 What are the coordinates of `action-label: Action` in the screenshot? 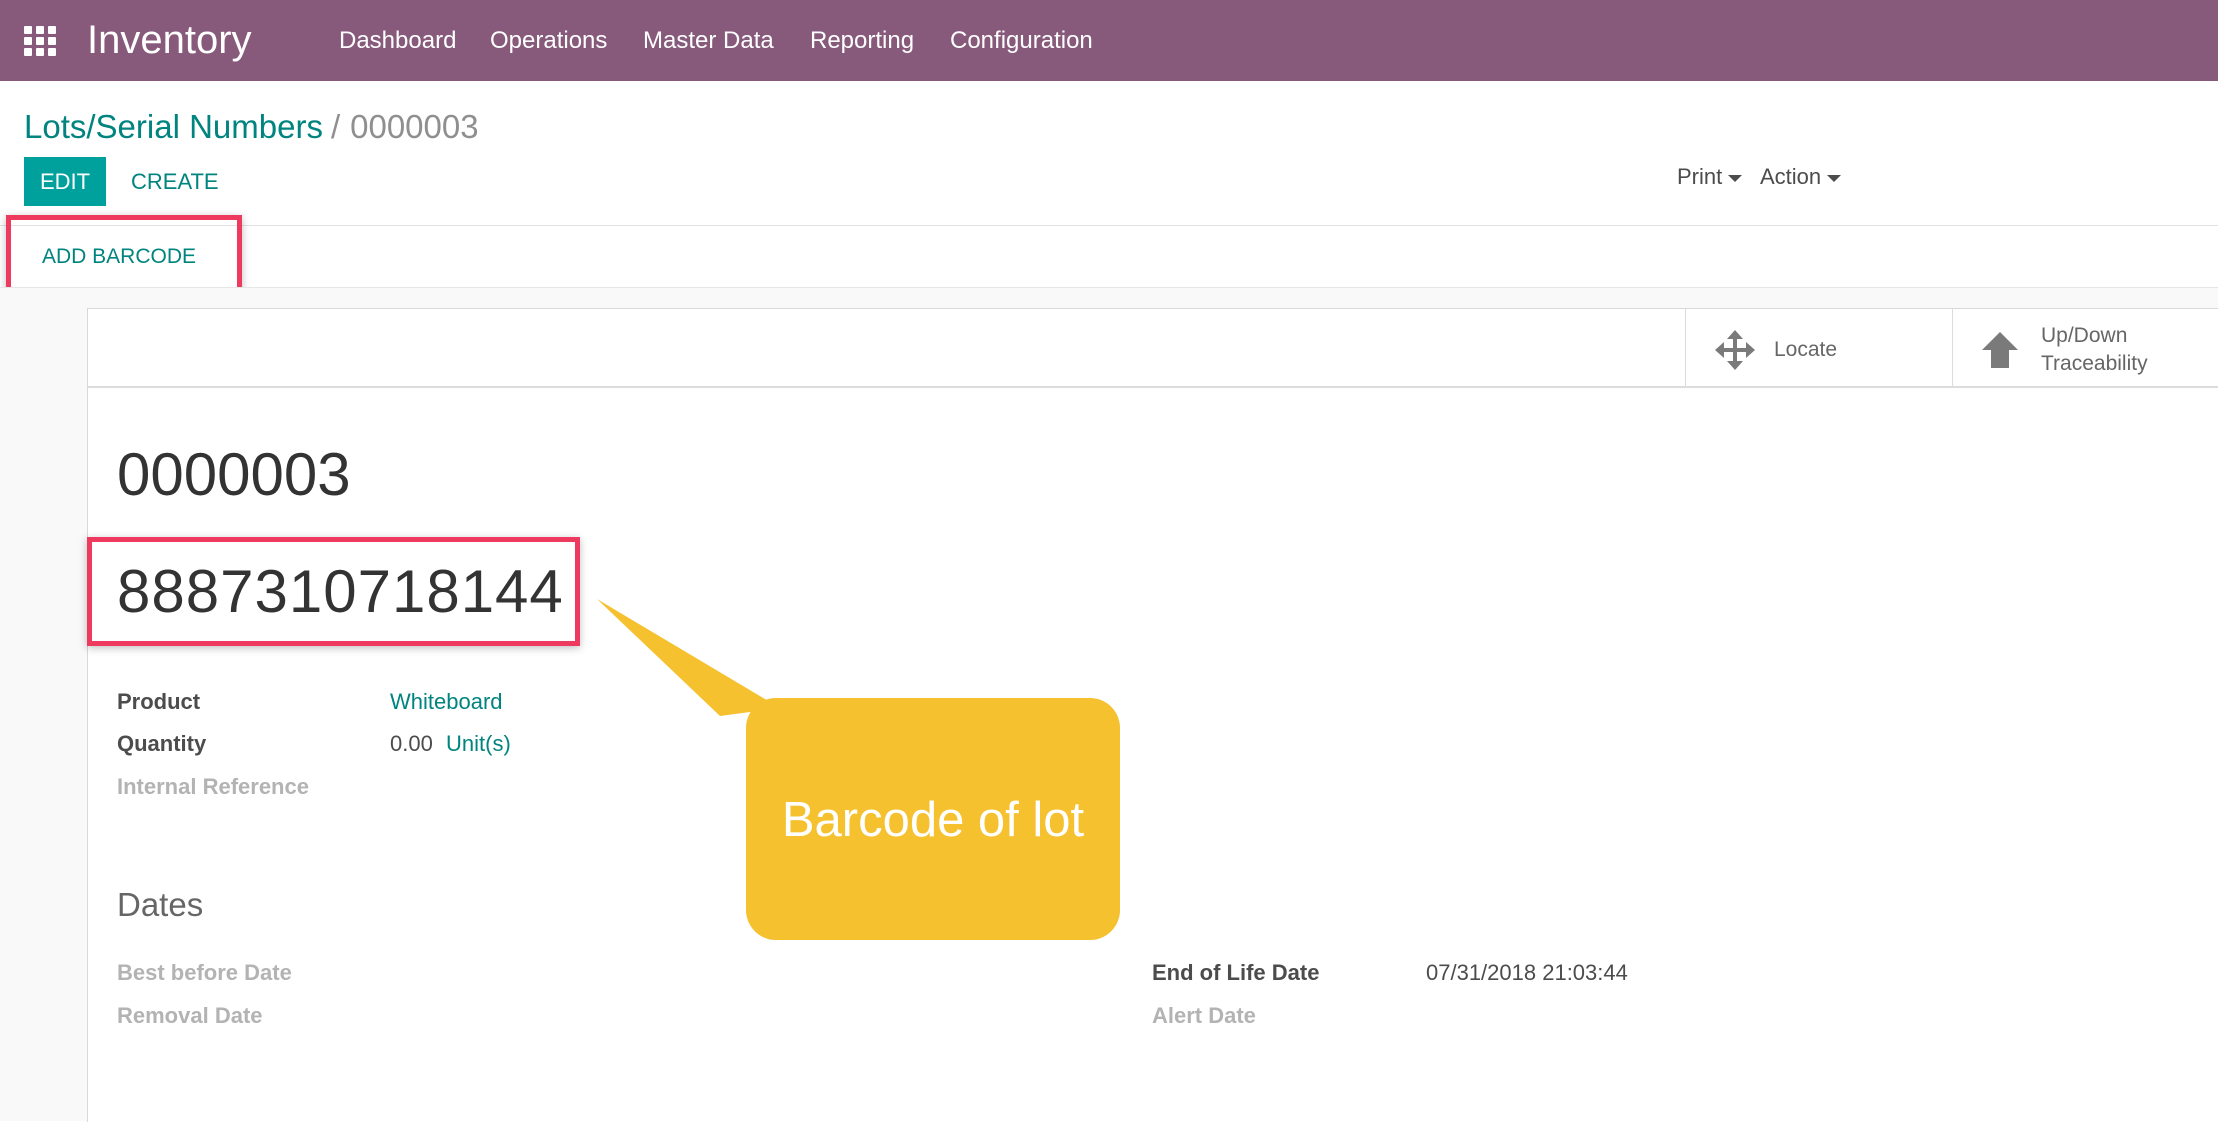 It's located at (1791, 176).